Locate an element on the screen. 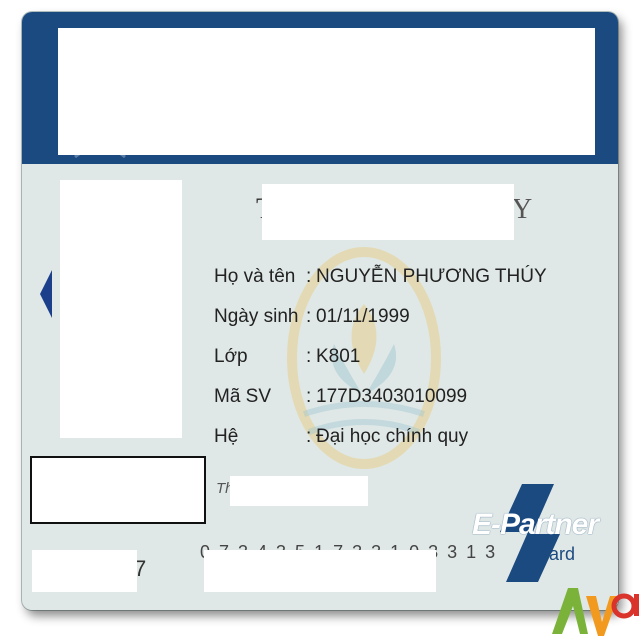 This screenshot has width=640, height=640. field-row-student-id: Mã SV : 177D3403010099 is located at coordinates (340, 401).